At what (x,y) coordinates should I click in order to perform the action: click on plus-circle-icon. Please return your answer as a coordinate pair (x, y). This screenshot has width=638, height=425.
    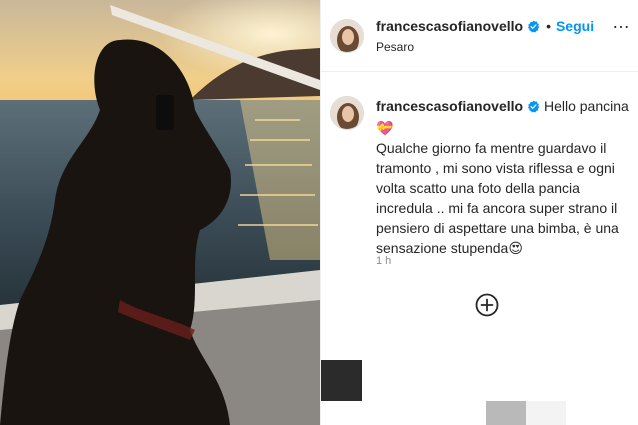
    Looking at the image, I should click on (487, 305).